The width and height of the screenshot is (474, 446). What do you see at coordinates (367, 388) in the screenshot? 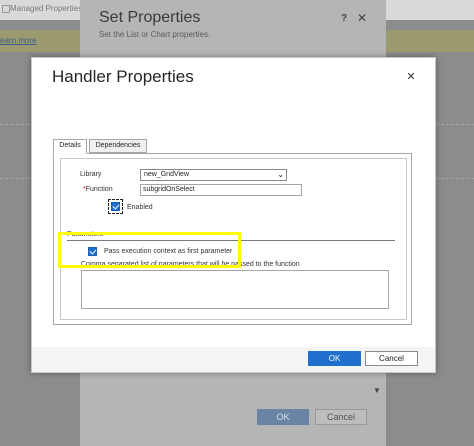
I see `set-properties-scrollbar` at bounding box center [367, 388].